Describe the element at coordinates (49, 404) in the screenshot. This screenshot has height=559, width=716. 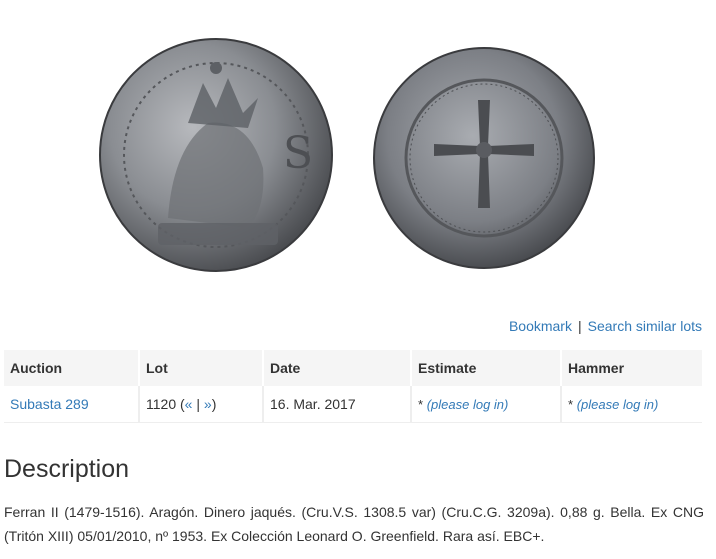
I see `auction-link: Subasta 289` at that location.